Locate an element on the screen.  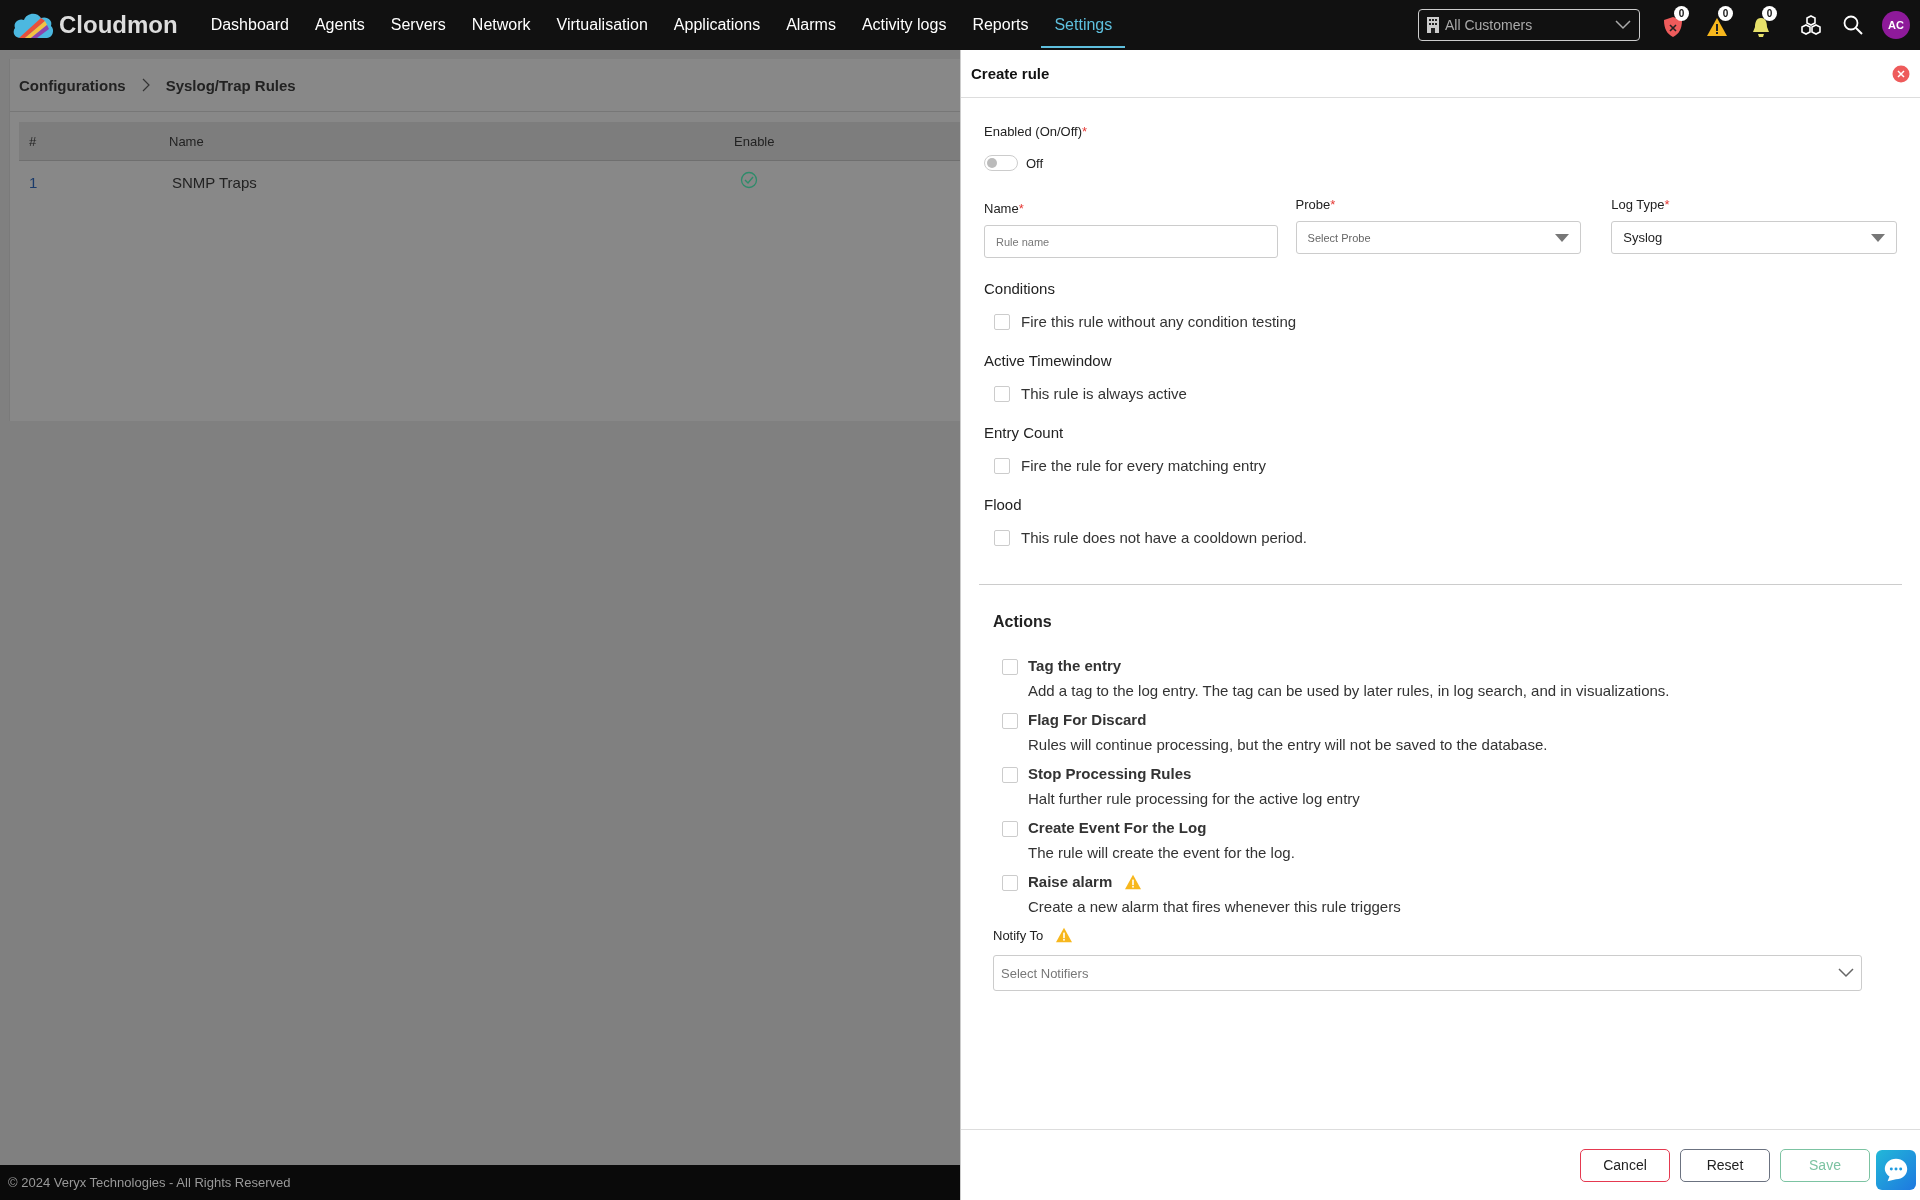
chat-button is located at coordinates (1896, 1170).